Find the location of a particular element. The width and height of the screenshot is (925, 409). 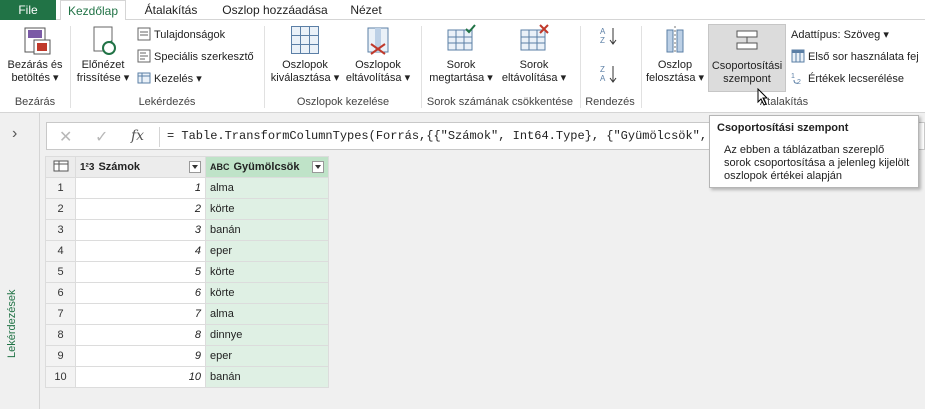

table-row: 7 7 alma is located at coordinates (187, 314).